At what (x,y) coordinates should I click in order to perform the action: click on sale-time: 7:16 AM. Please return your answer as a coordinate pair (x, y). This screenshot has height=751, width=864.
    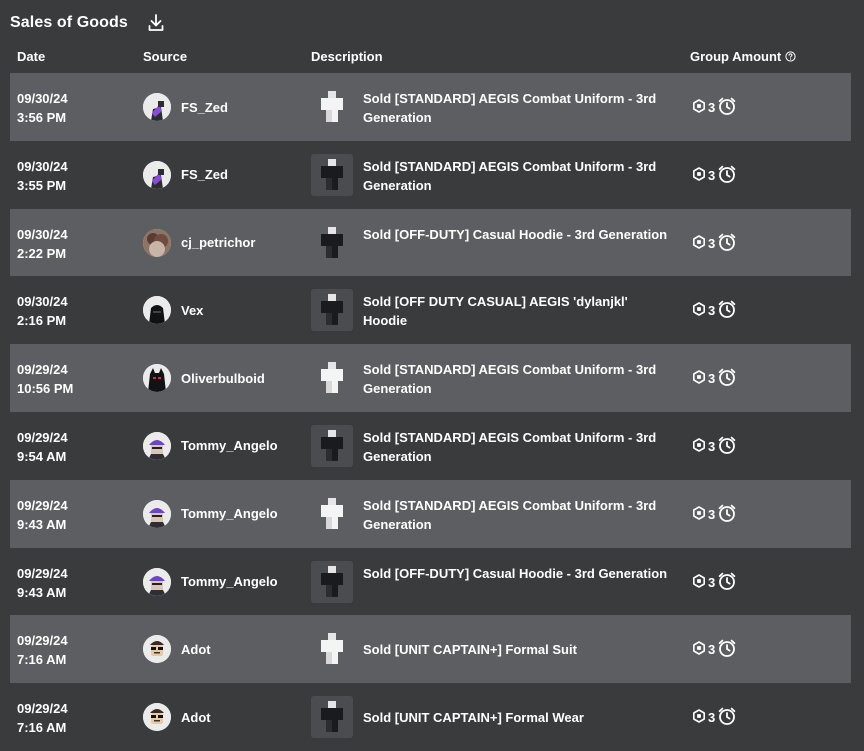
    Looking at the image, I should click on (42, 660).